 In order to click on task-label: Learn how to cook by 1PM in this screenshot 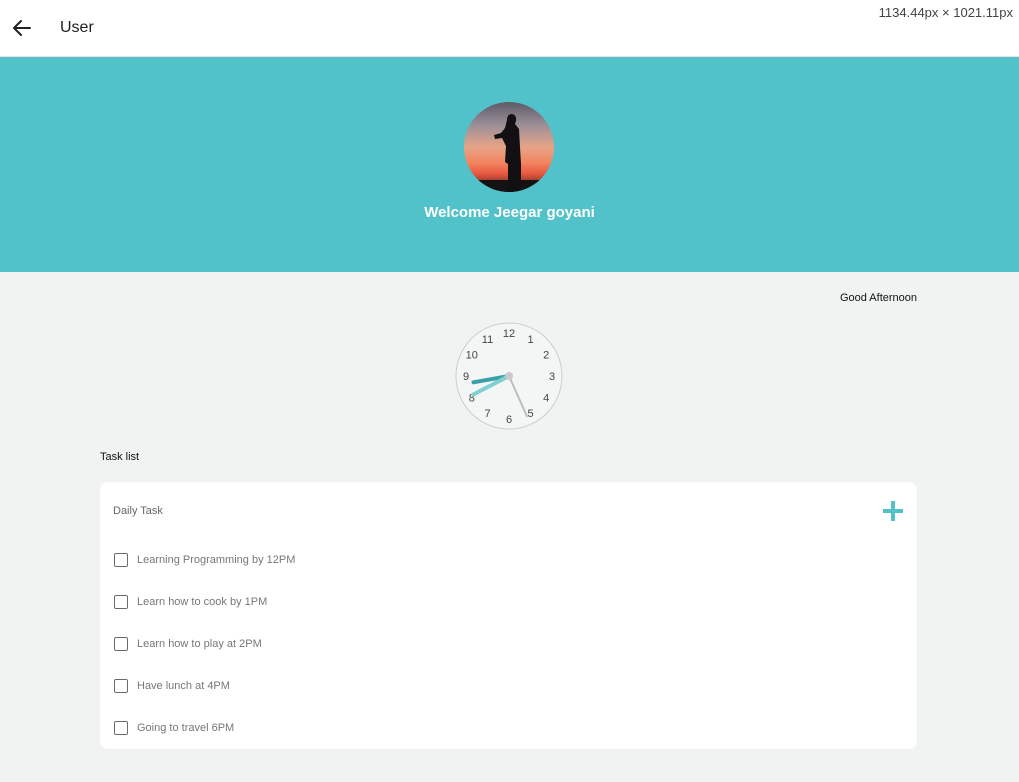, I will do `click(202, 602)`.